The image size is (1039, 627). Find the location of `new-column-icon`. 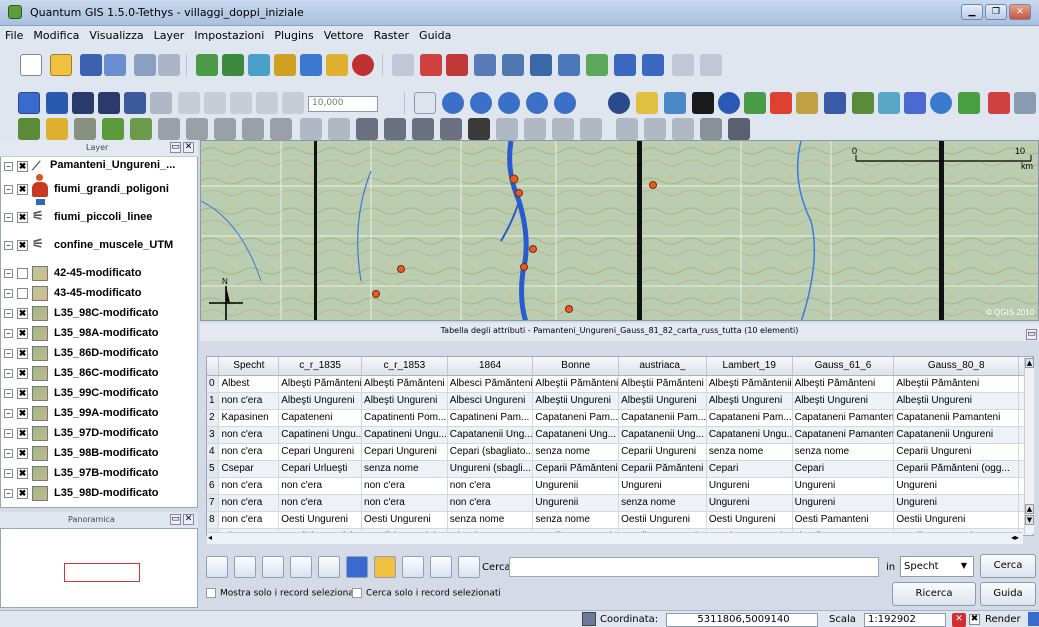

new-column-icon is located at coordinates (413, 567).